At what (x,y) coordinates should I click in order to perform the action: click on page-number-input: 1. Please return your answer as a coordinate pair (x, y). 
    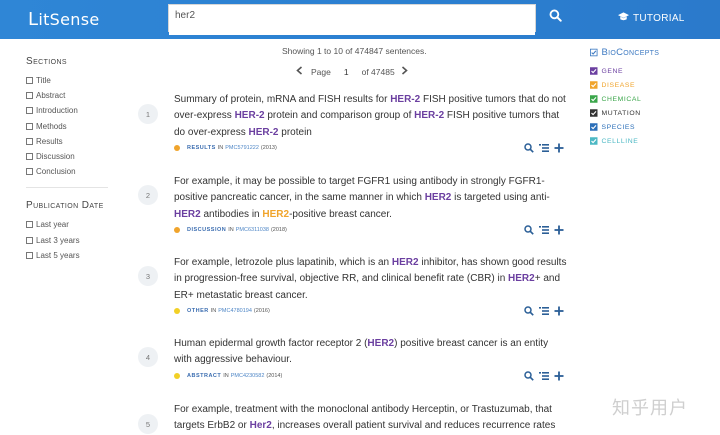
    Looking at the image, I should click on (346, 72).